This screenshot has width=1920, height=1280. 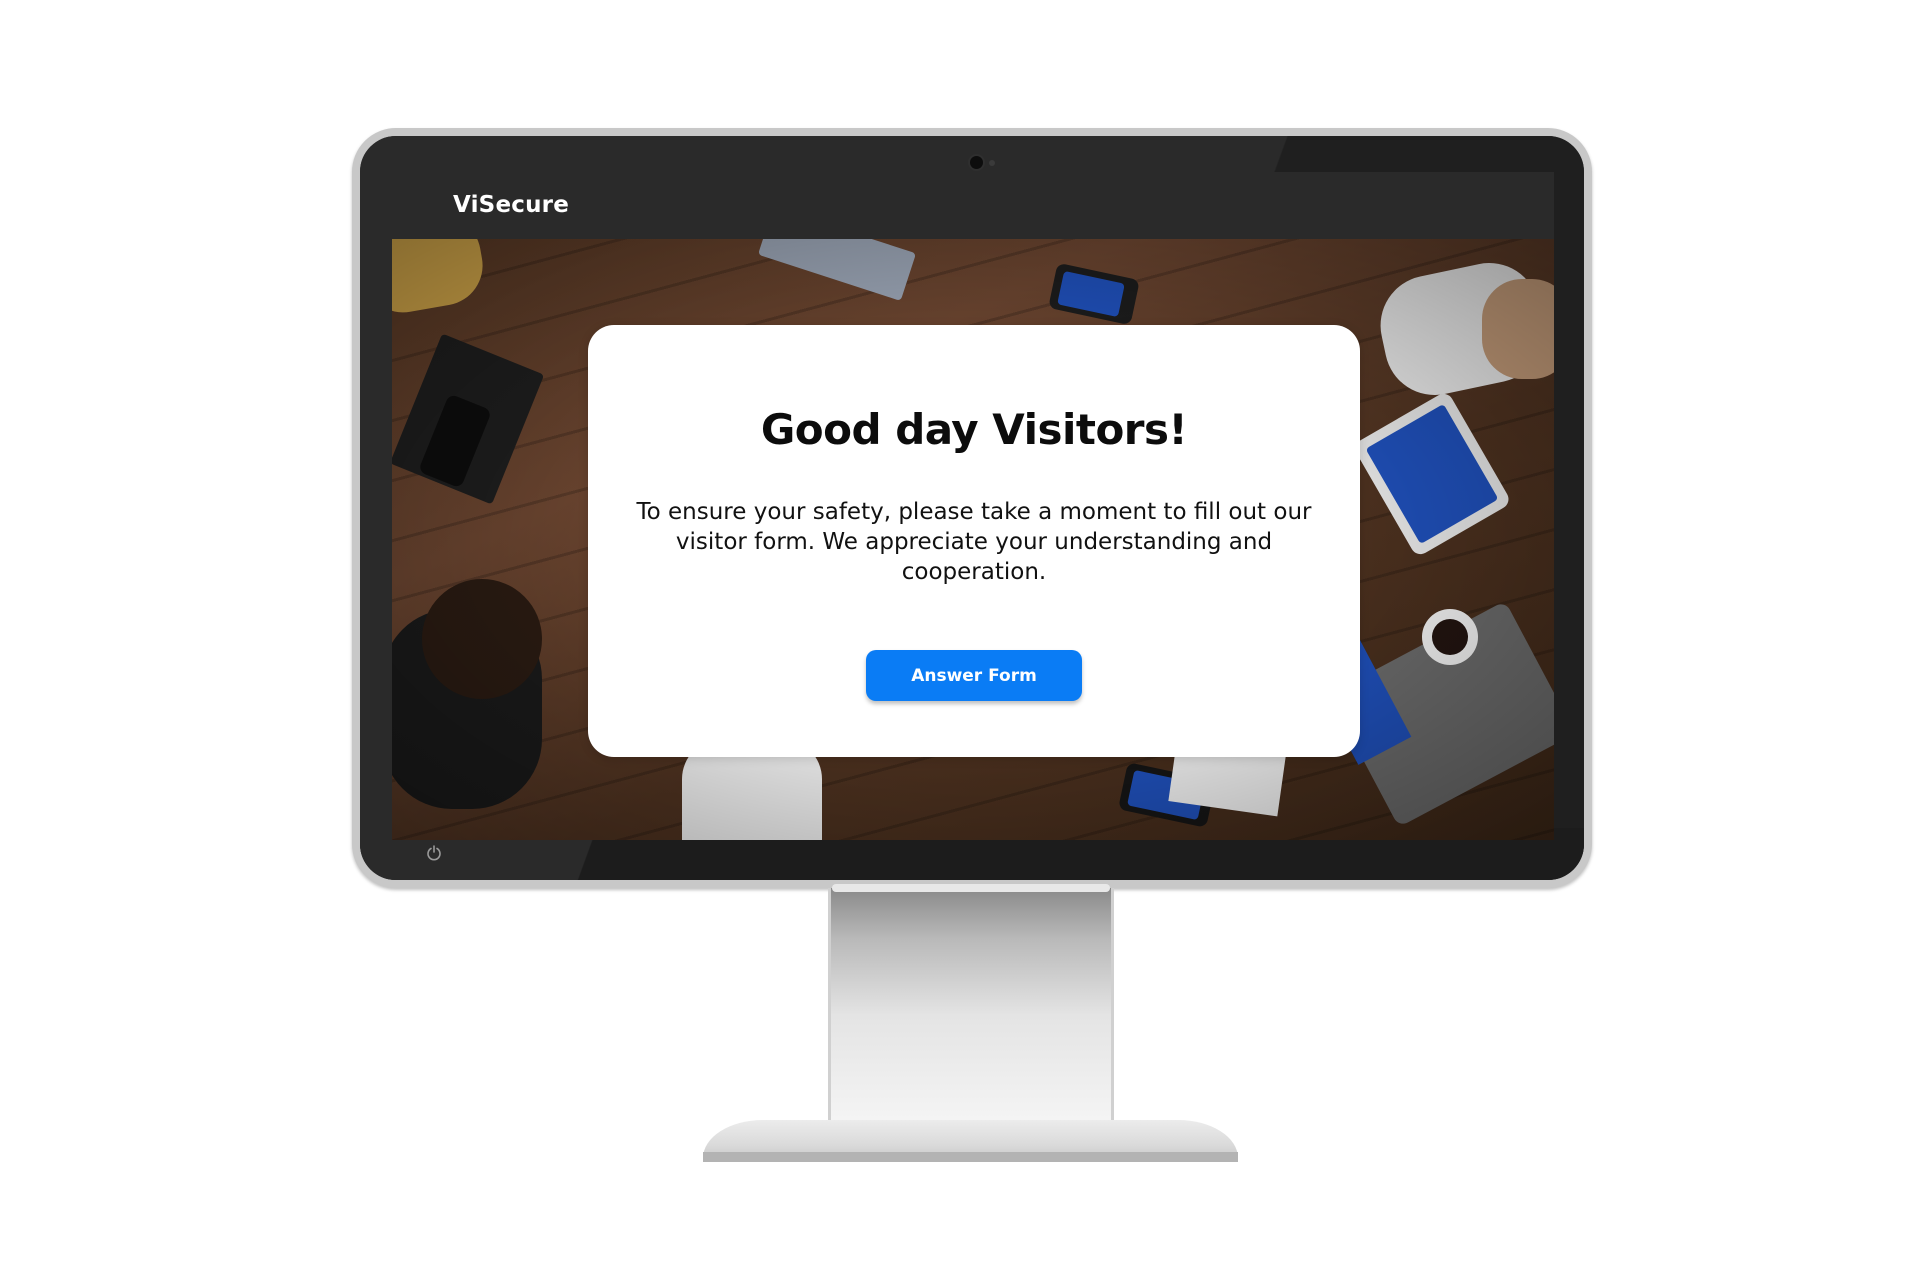 What do you see at coordinates (992, 163) in the screenshot?
I see `webcam-indicator` at bounding box center [992, 163].